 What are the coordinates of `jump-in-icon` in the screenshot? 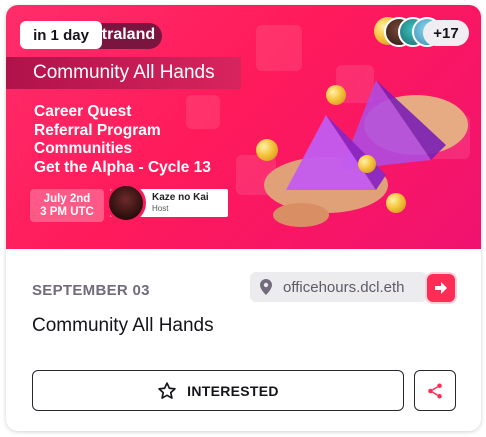 It's located at (441, 288).